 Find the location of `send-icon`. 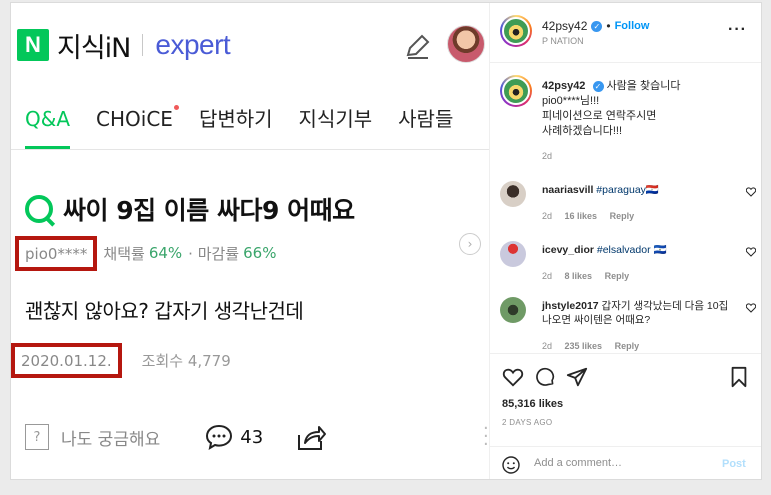

send-icon is located at coordinates (577, 377).